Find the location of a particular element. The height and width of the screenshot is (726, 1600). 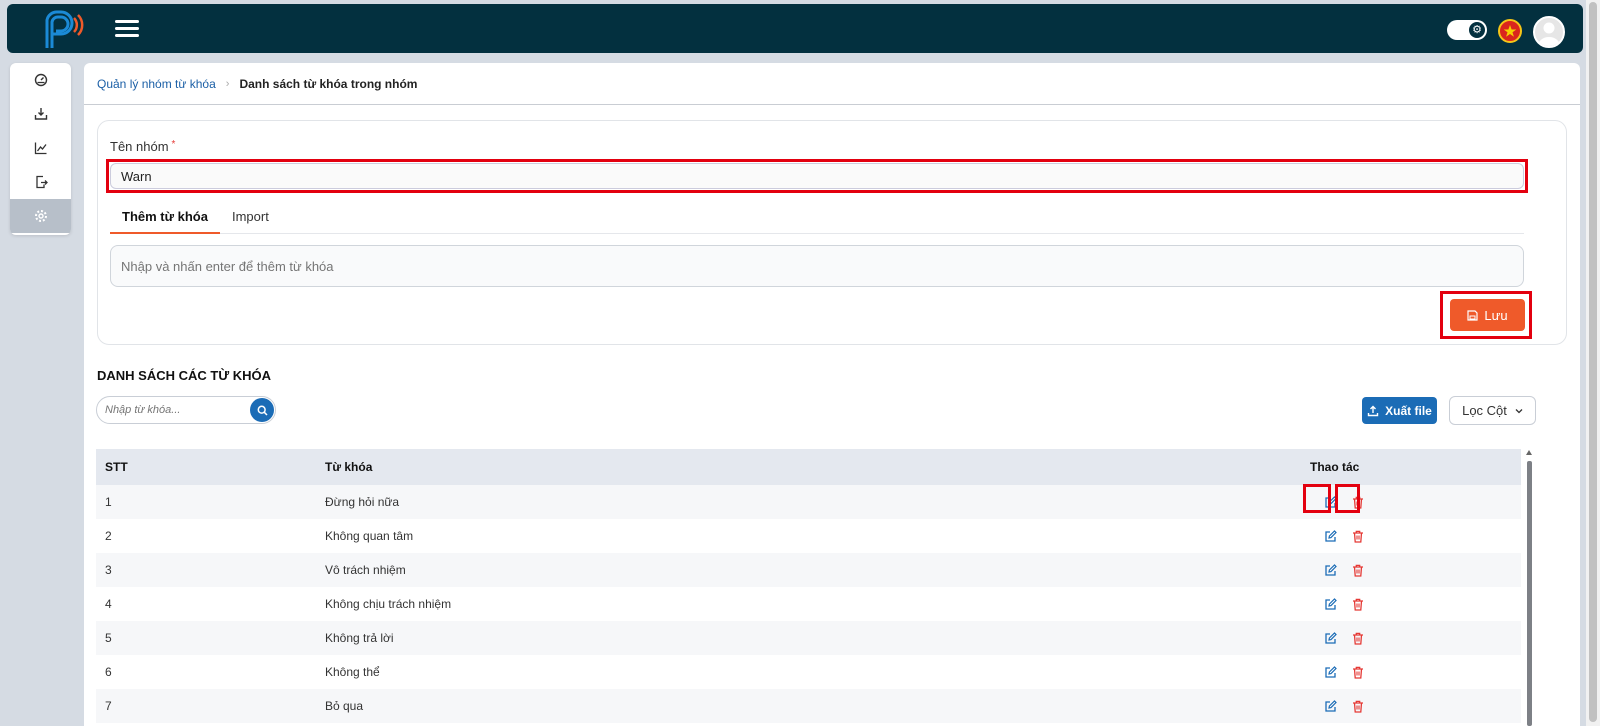

group-name-label-text: Tên nhóm is located at coordinates (139, 146).